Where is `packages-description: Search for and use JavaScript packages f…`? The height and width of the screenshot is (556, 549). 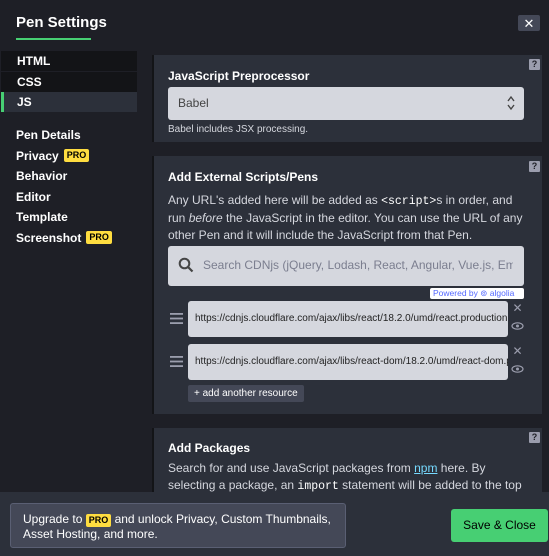
packages-description: Search for and use JavaScript packages f… is located at coordinates (348, 476).